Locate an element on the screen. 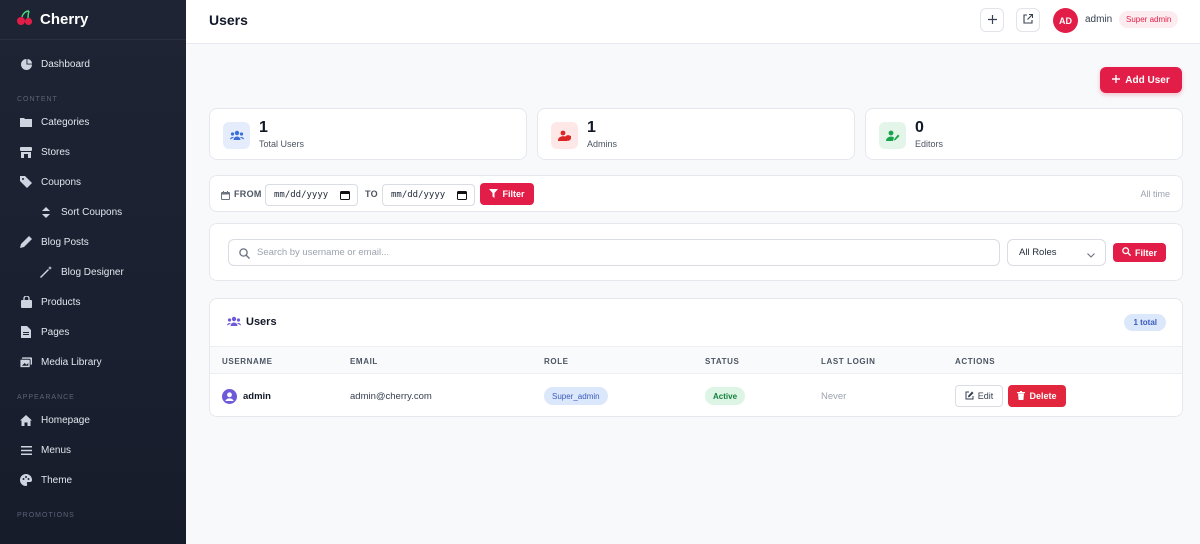 The image size is (1200, 544). bag-icon is located at coordinates (26, 302).